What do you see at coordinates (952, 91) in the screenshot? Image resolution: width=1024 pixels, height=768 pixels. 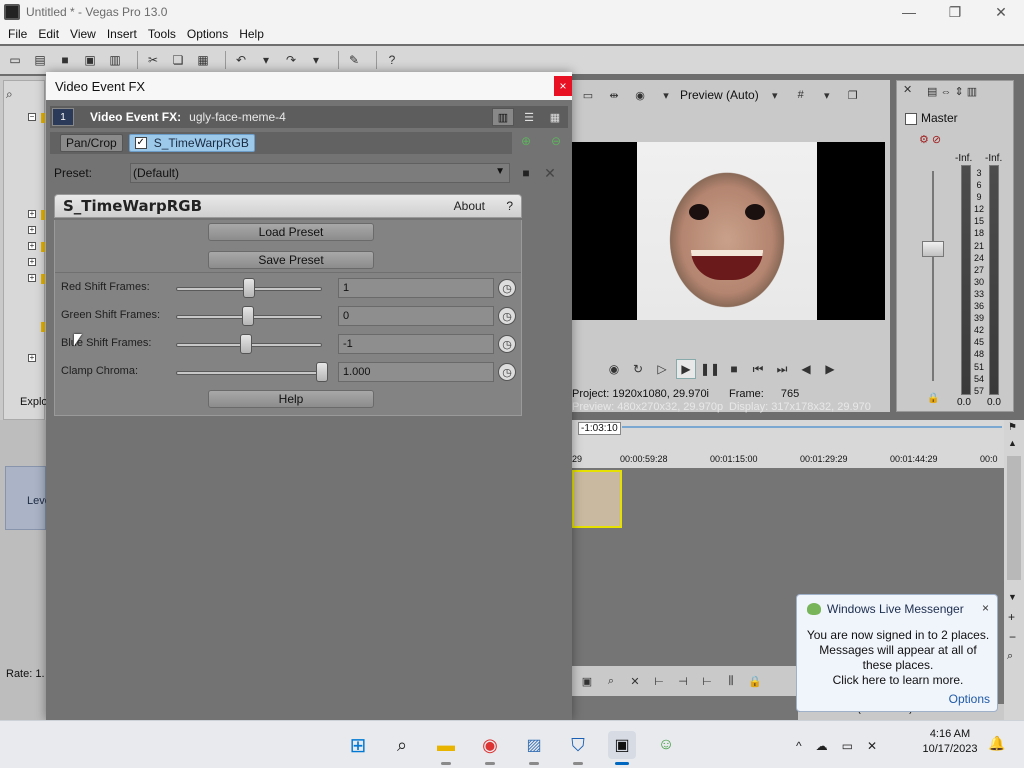 I see `mixer-tool-icon: ▤ ⇔ ⇕ ▥` at bounding box center [952, 91].